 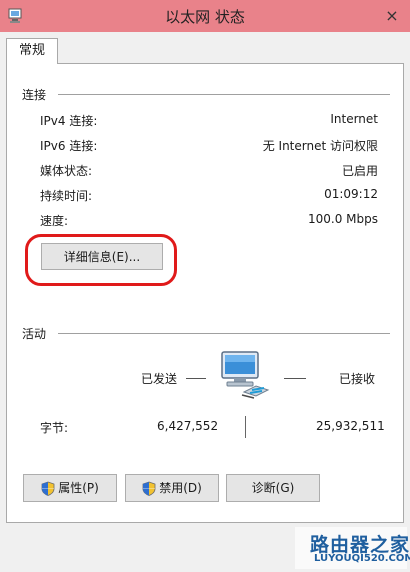 I want to click on media-state-label: 媒体状态:, so click(x=66, y=171).